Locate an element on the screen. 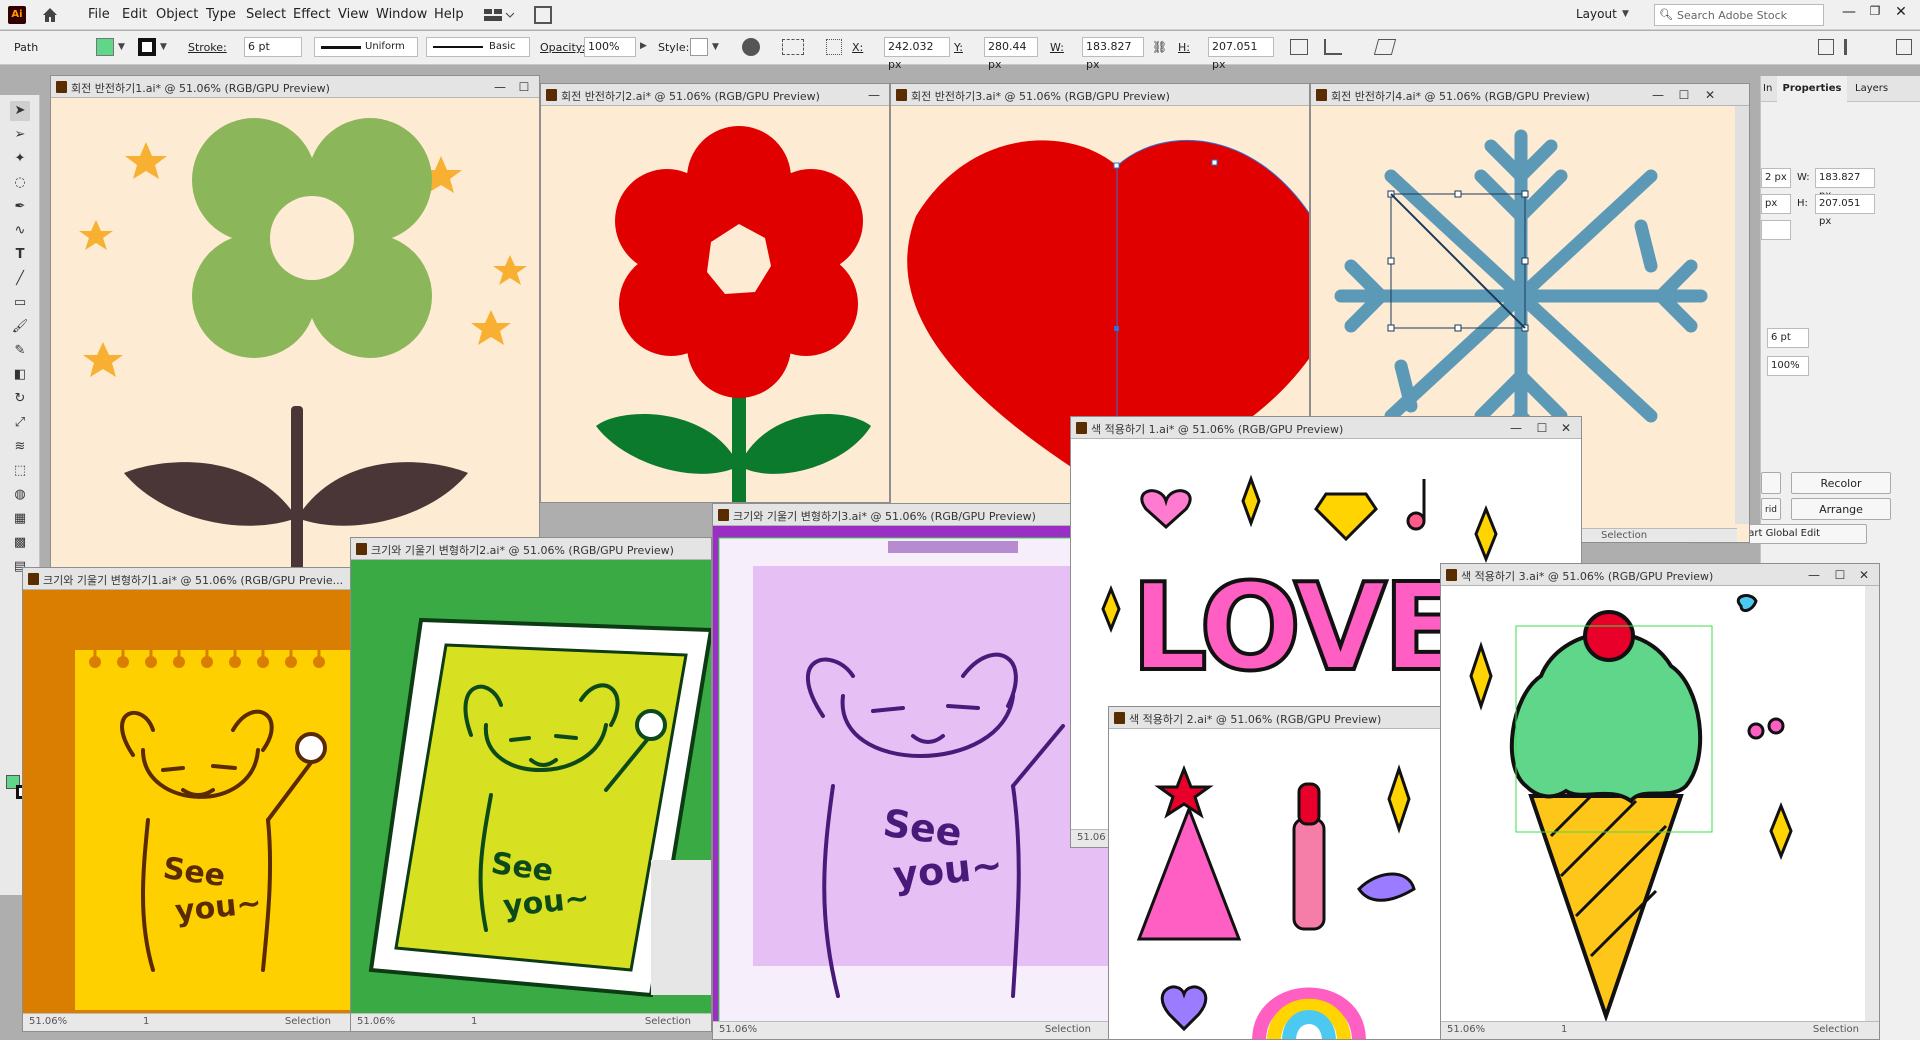 This screenshot has width=1920, height=1040. transform-icon is located at coordinates (1299, 47).